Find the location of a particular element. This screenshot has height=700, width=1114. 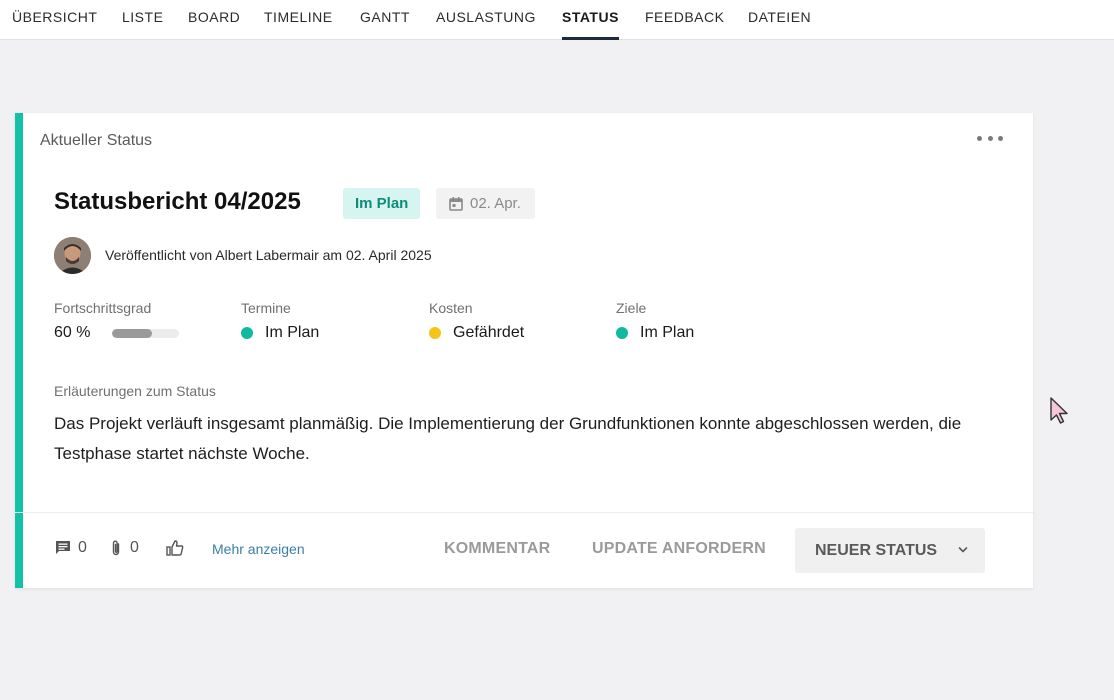

tab-uebersicht: ÜBERSICHT is located at coordinates (54, 20).